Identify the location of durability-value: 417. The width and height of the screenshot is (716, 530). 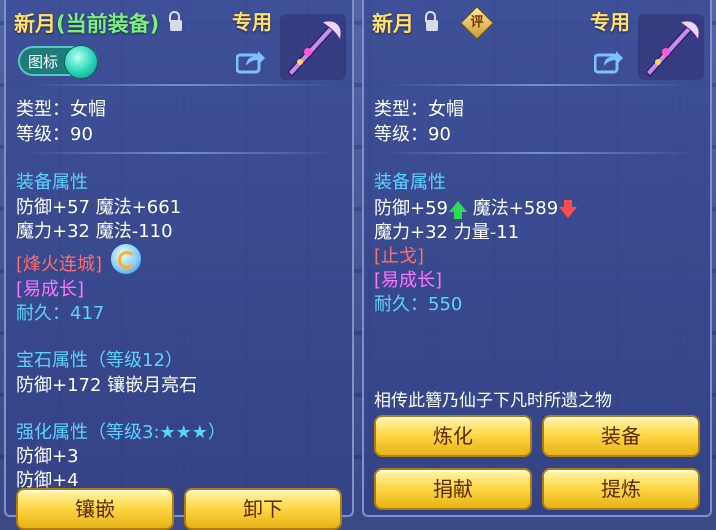
(87, 313).